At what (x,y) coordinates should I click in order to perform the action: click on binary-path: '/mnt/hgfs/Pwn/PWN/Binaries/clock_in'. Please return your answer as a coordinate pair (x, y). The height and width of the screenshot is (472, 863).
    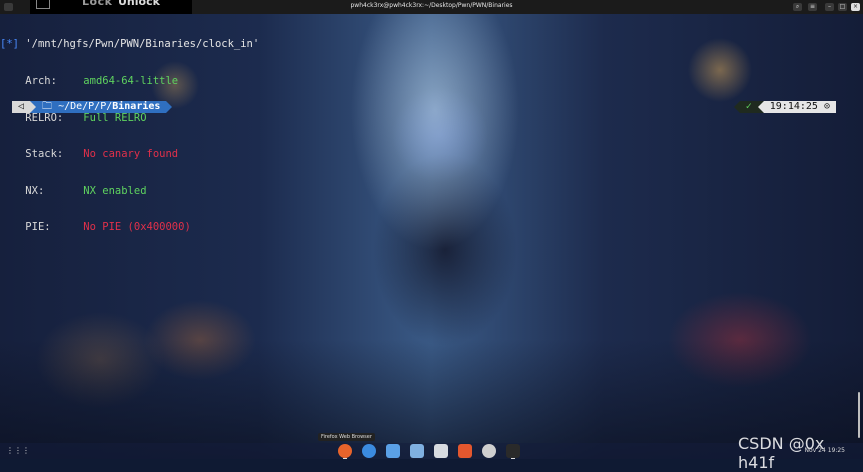
    Looking at the image, I should click on (142, 44).